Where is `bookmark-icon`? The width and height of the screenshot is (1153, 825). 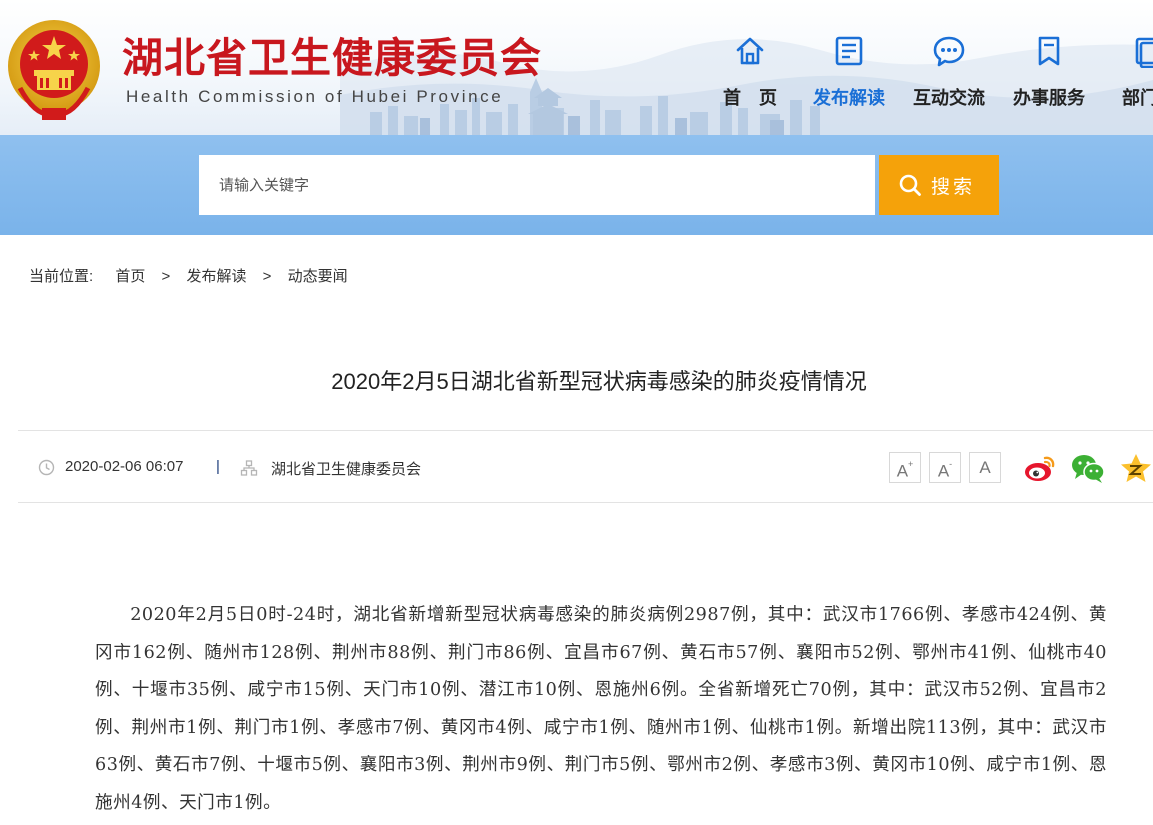 bookmark-icon is located at coordinates (1049, 51).